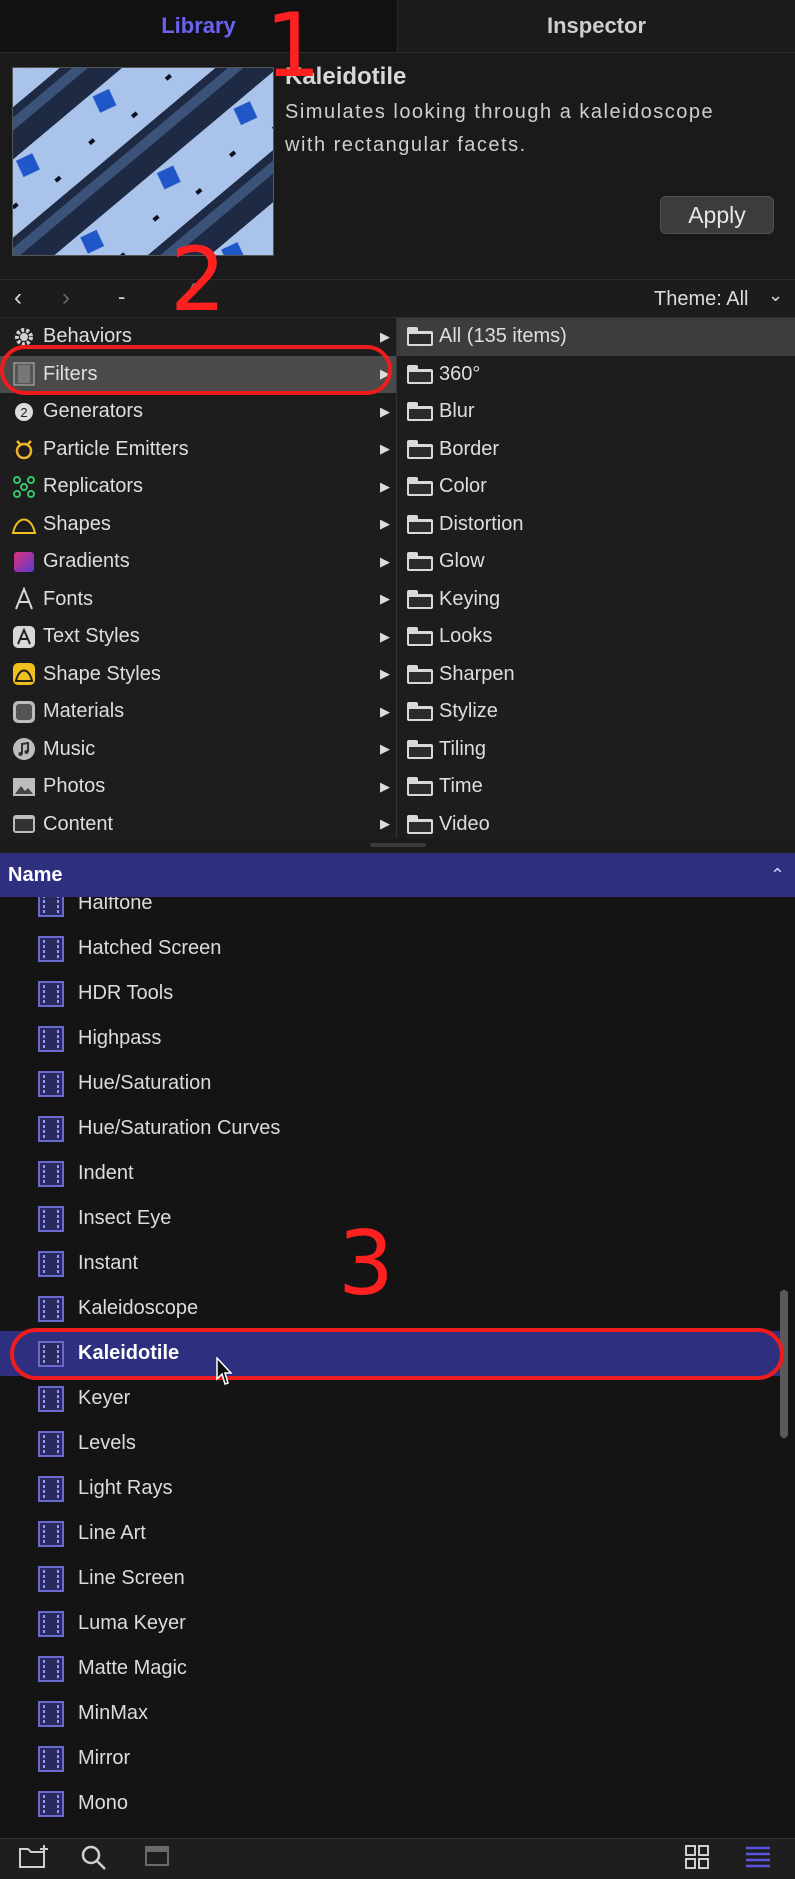 Image resolution: width=795 pixels, height=1879 pixels. What do you see at coordinates (198, 26) in the screenshot?
I see `tab-library: Library` at bounding box center [198, 26].